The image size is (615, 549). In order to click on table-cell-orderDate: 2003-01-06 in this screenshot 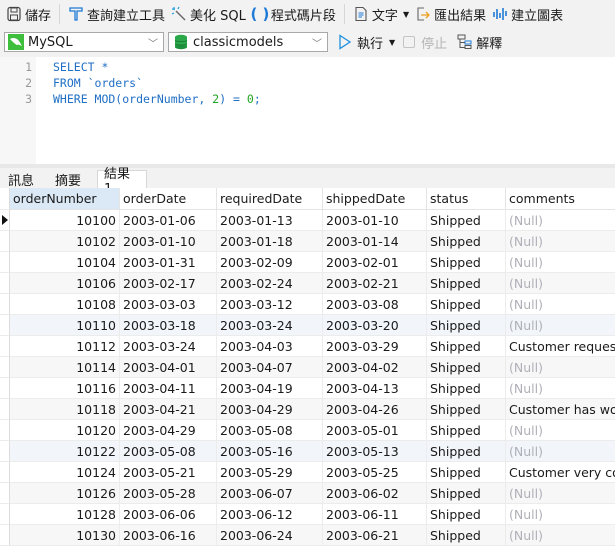, I will do `click(168, 220)`.